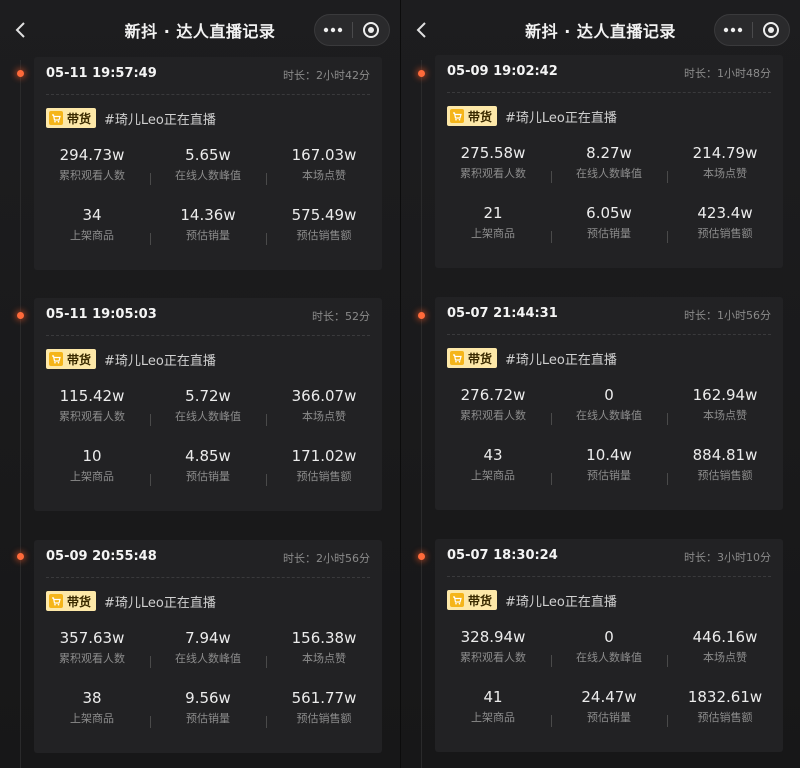 This screenshot has width=800, height=768. What do you see at coordinates (92, 638) in the screenshot?
I see `stat-value: 357.63w` at bounding box center [92, 638].